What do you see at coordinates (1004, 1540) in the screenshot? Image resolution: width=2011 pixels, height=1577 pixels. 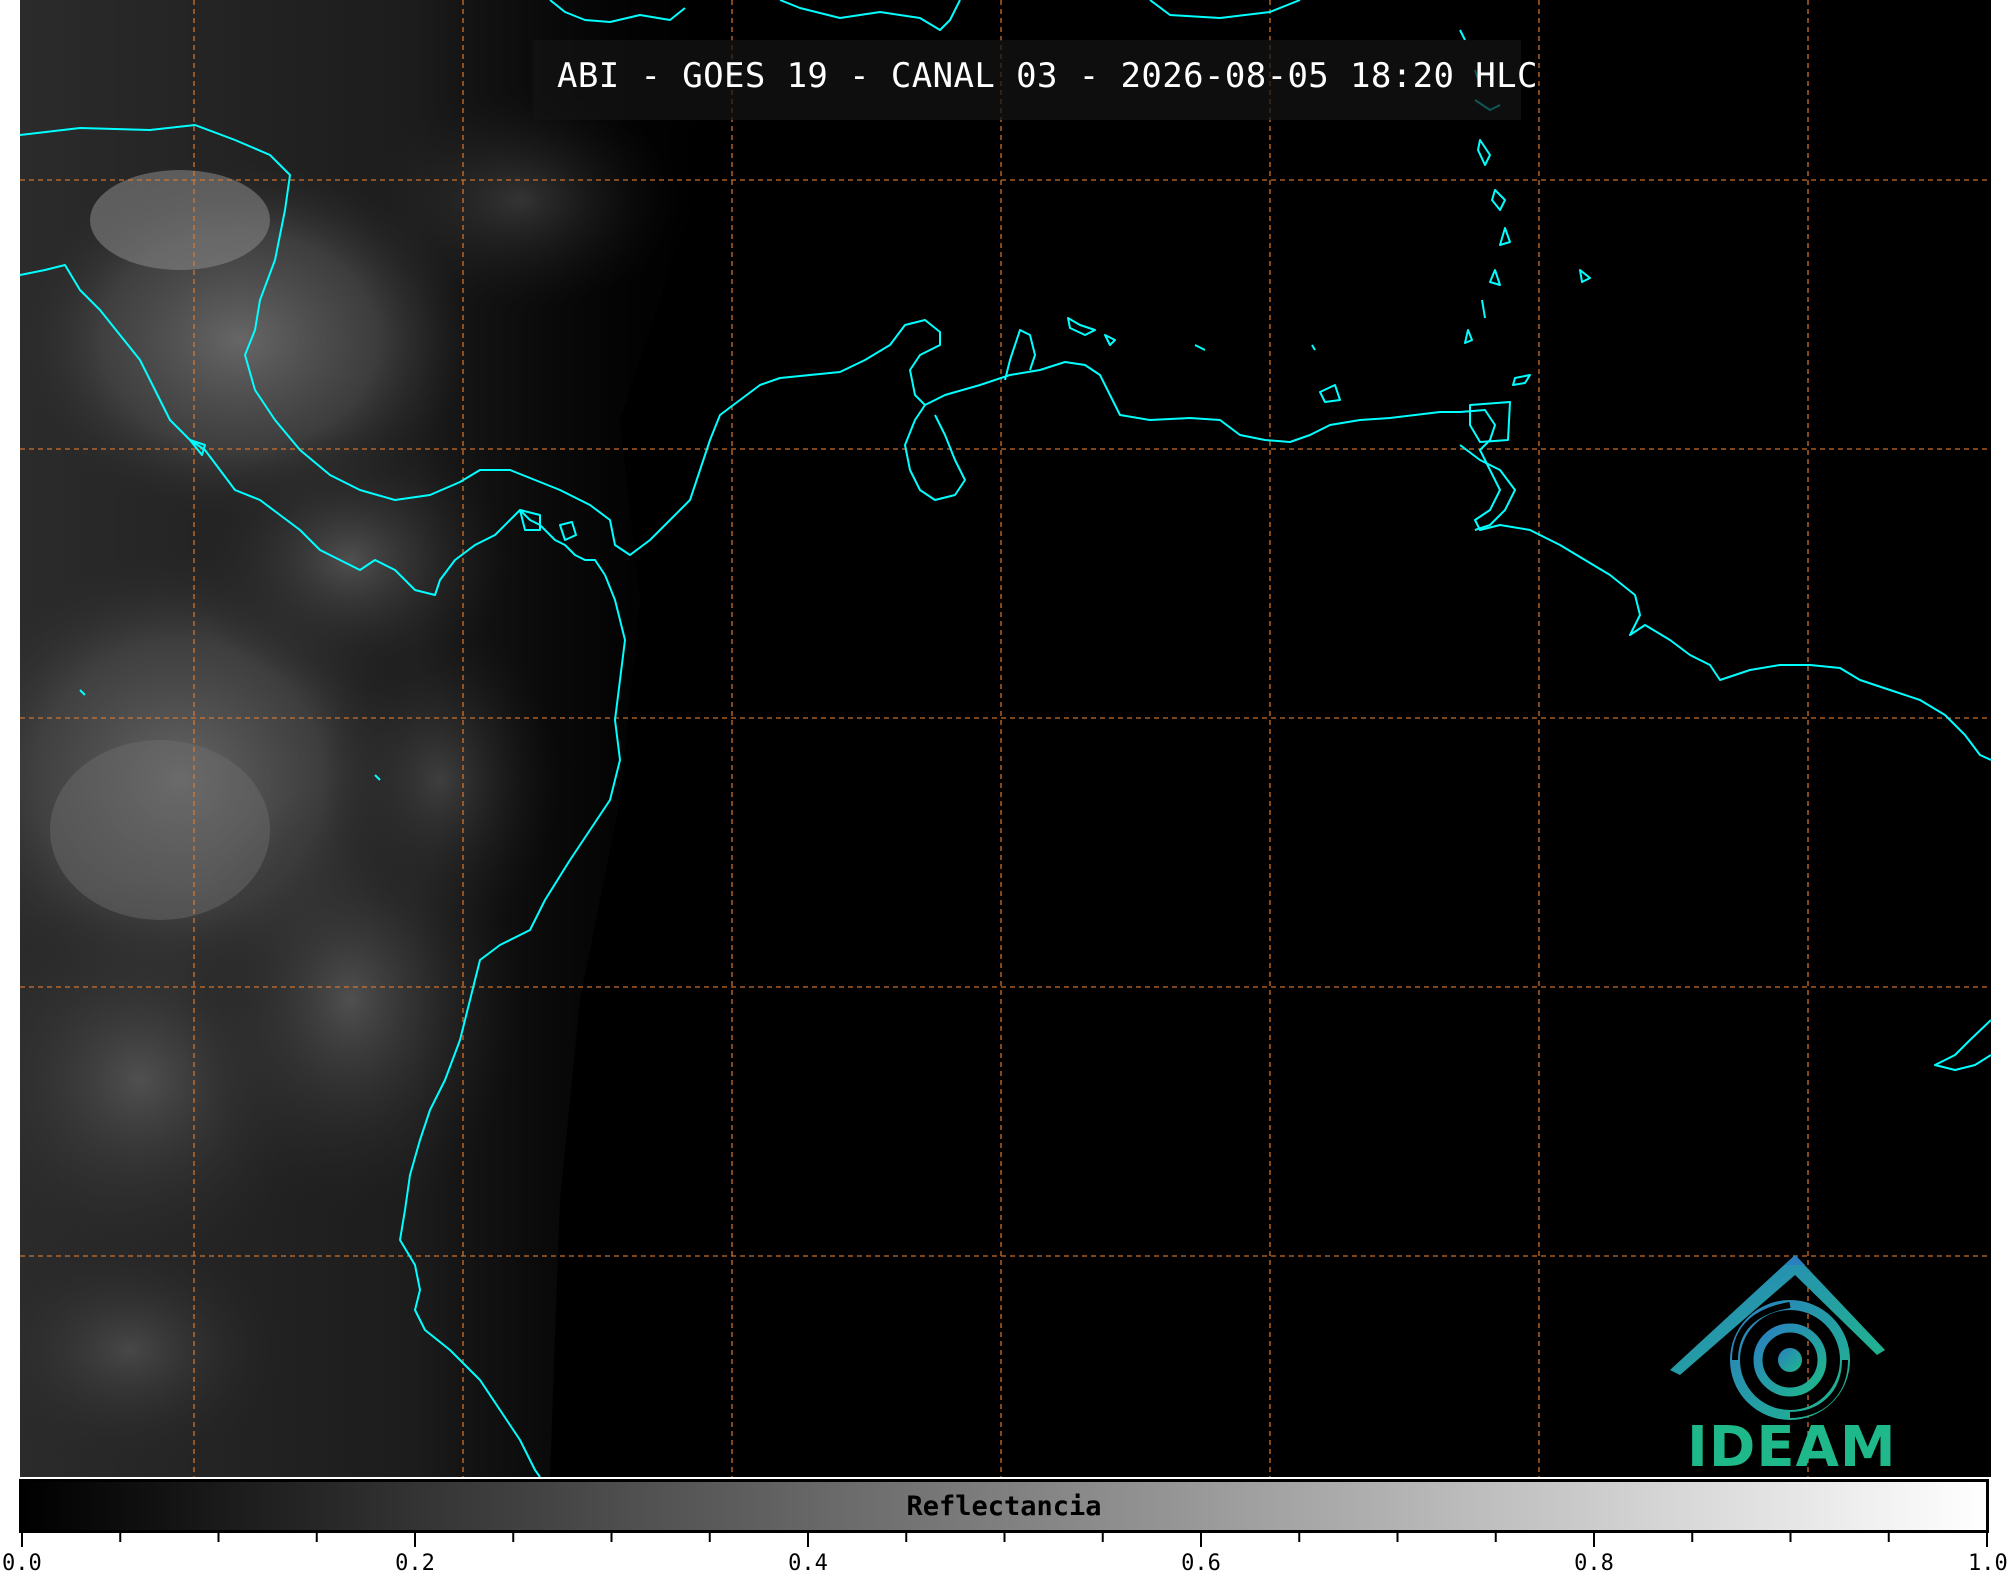 I see `colorbar-ticks` at bounding box center [1004, 1540].